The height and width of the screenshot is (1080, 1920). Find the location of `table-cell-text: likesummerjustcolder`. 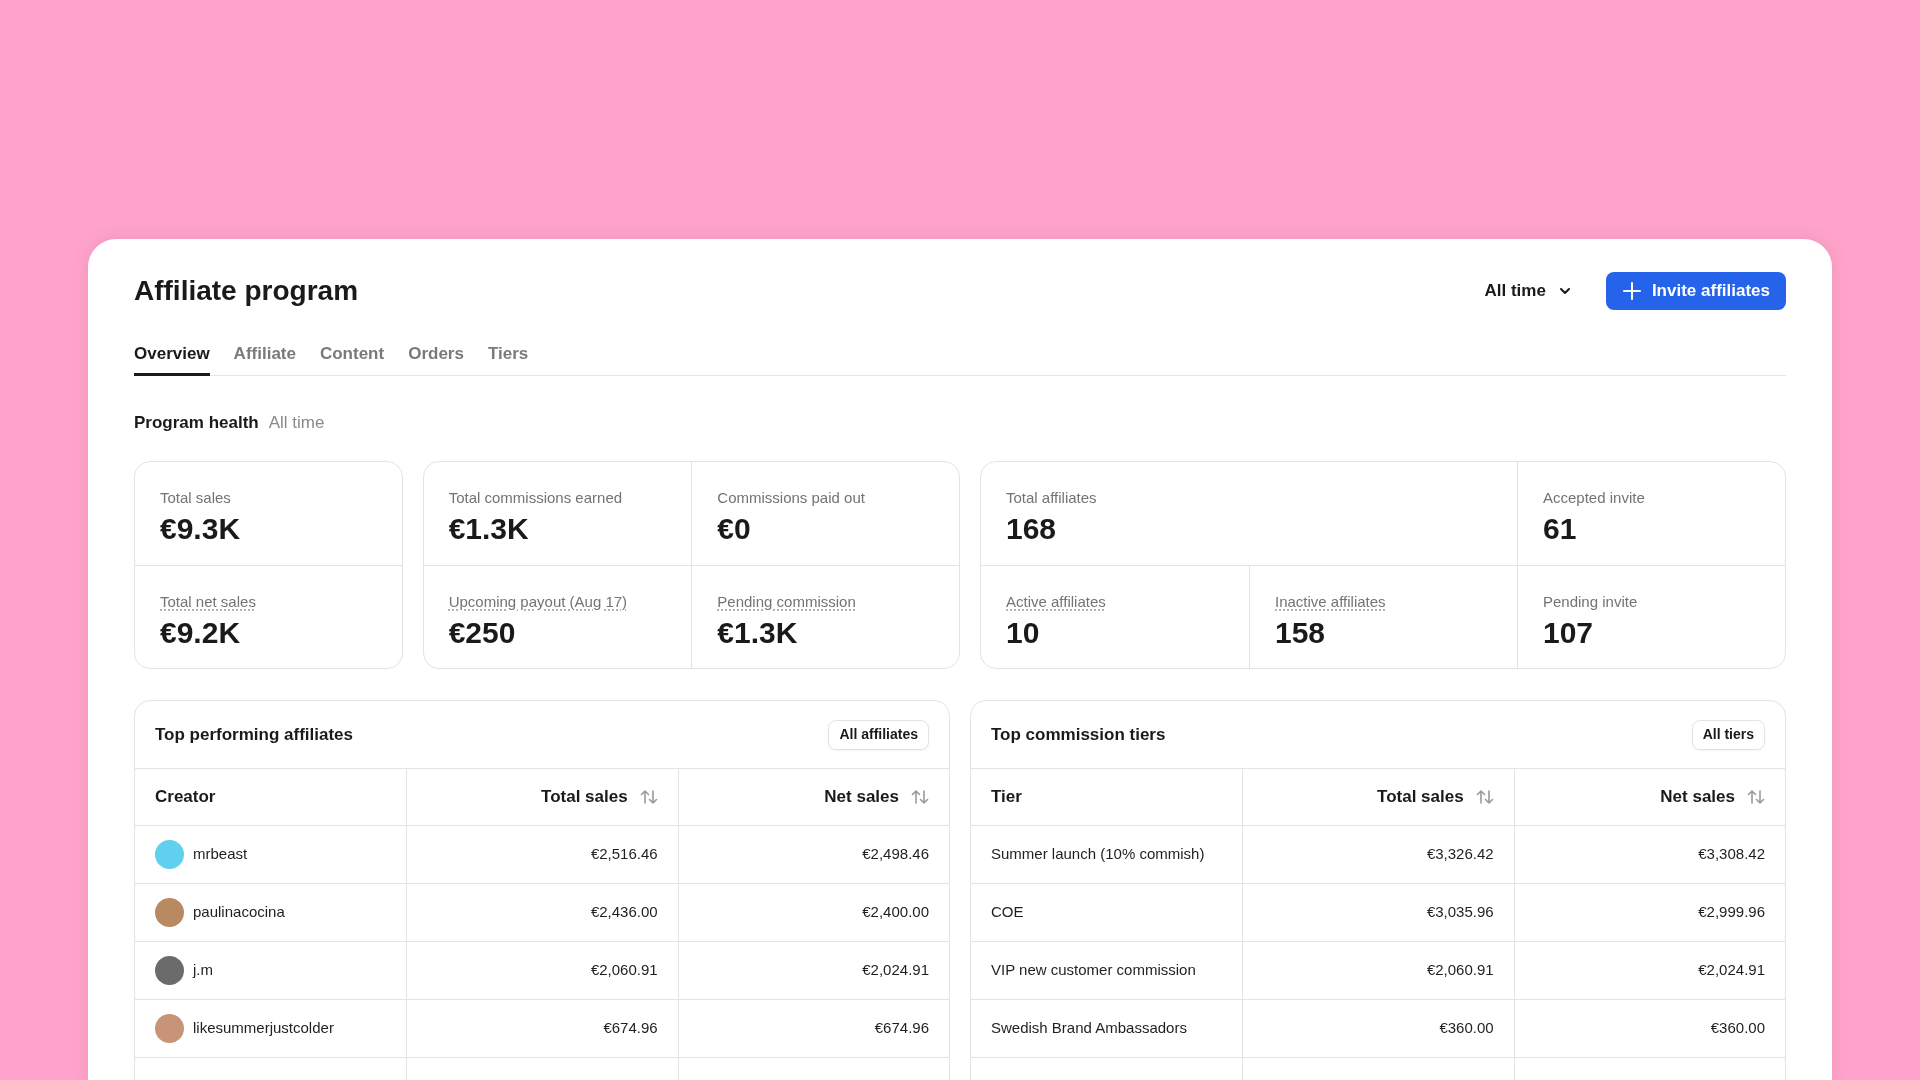

table-cell-text: likesummerjustcolder is located at coordinates (263, 1028).